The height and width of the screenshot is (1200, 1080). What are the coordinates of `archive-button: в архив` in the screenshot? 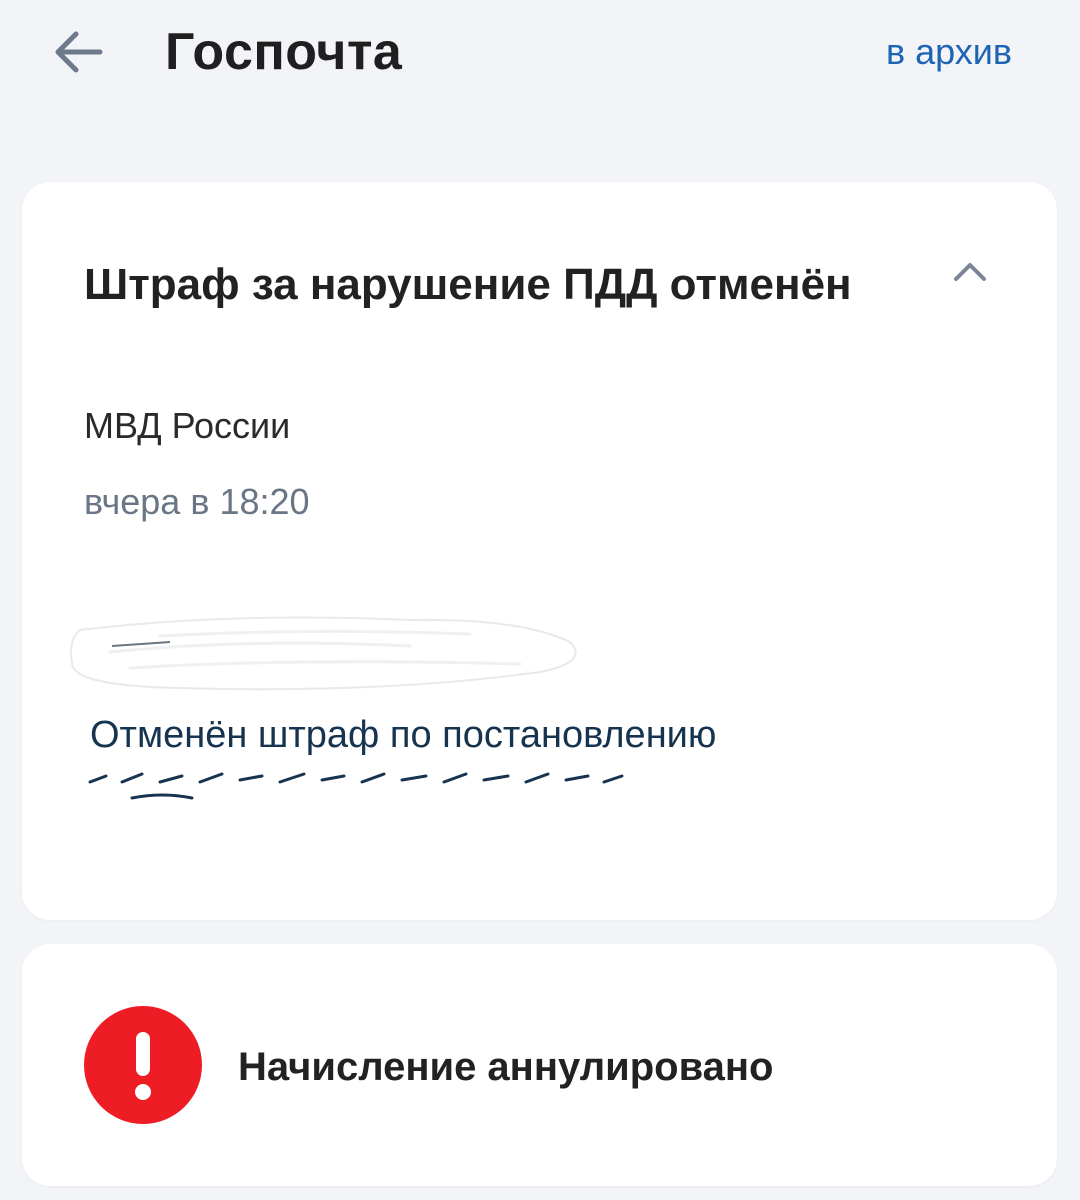 It's located at (949, 52).